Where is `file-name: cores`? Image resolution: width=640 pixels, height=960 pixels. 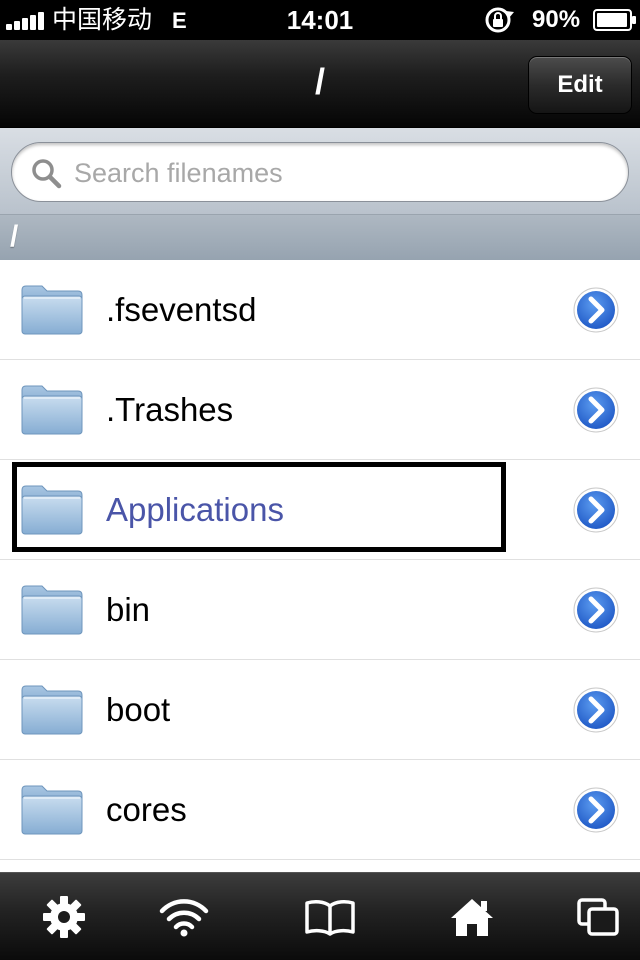 file-name: cores is located at coordinates (146, 809).